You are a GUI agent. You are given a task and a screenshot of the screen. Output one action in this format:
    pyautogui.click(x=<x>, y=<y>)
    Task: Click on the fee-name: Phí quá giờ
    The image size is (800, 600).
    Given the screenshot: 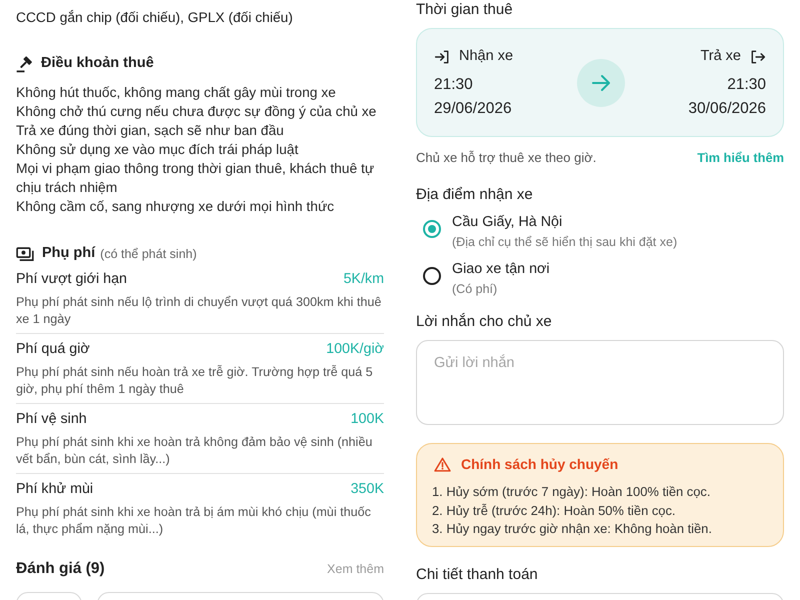 What is the action you would take?
    pyautogui.click(x=53, y=350)
    